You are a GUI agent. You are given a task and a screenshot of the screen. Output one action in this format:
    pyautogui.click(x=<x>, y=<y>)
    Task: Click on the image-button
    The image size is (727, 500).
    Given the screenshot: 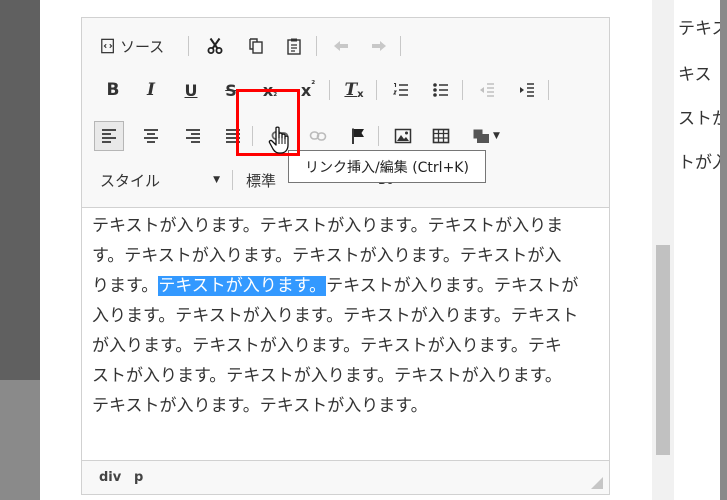 What is the action you would take?
    pyautogui.click(x=403, y=136)
    